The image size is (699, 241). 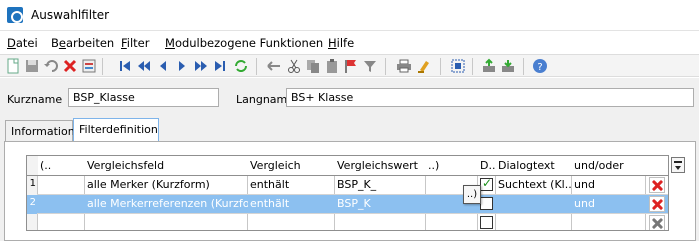 I want to click on header-vergleich: Vergleich, so click(x=291, y=166).